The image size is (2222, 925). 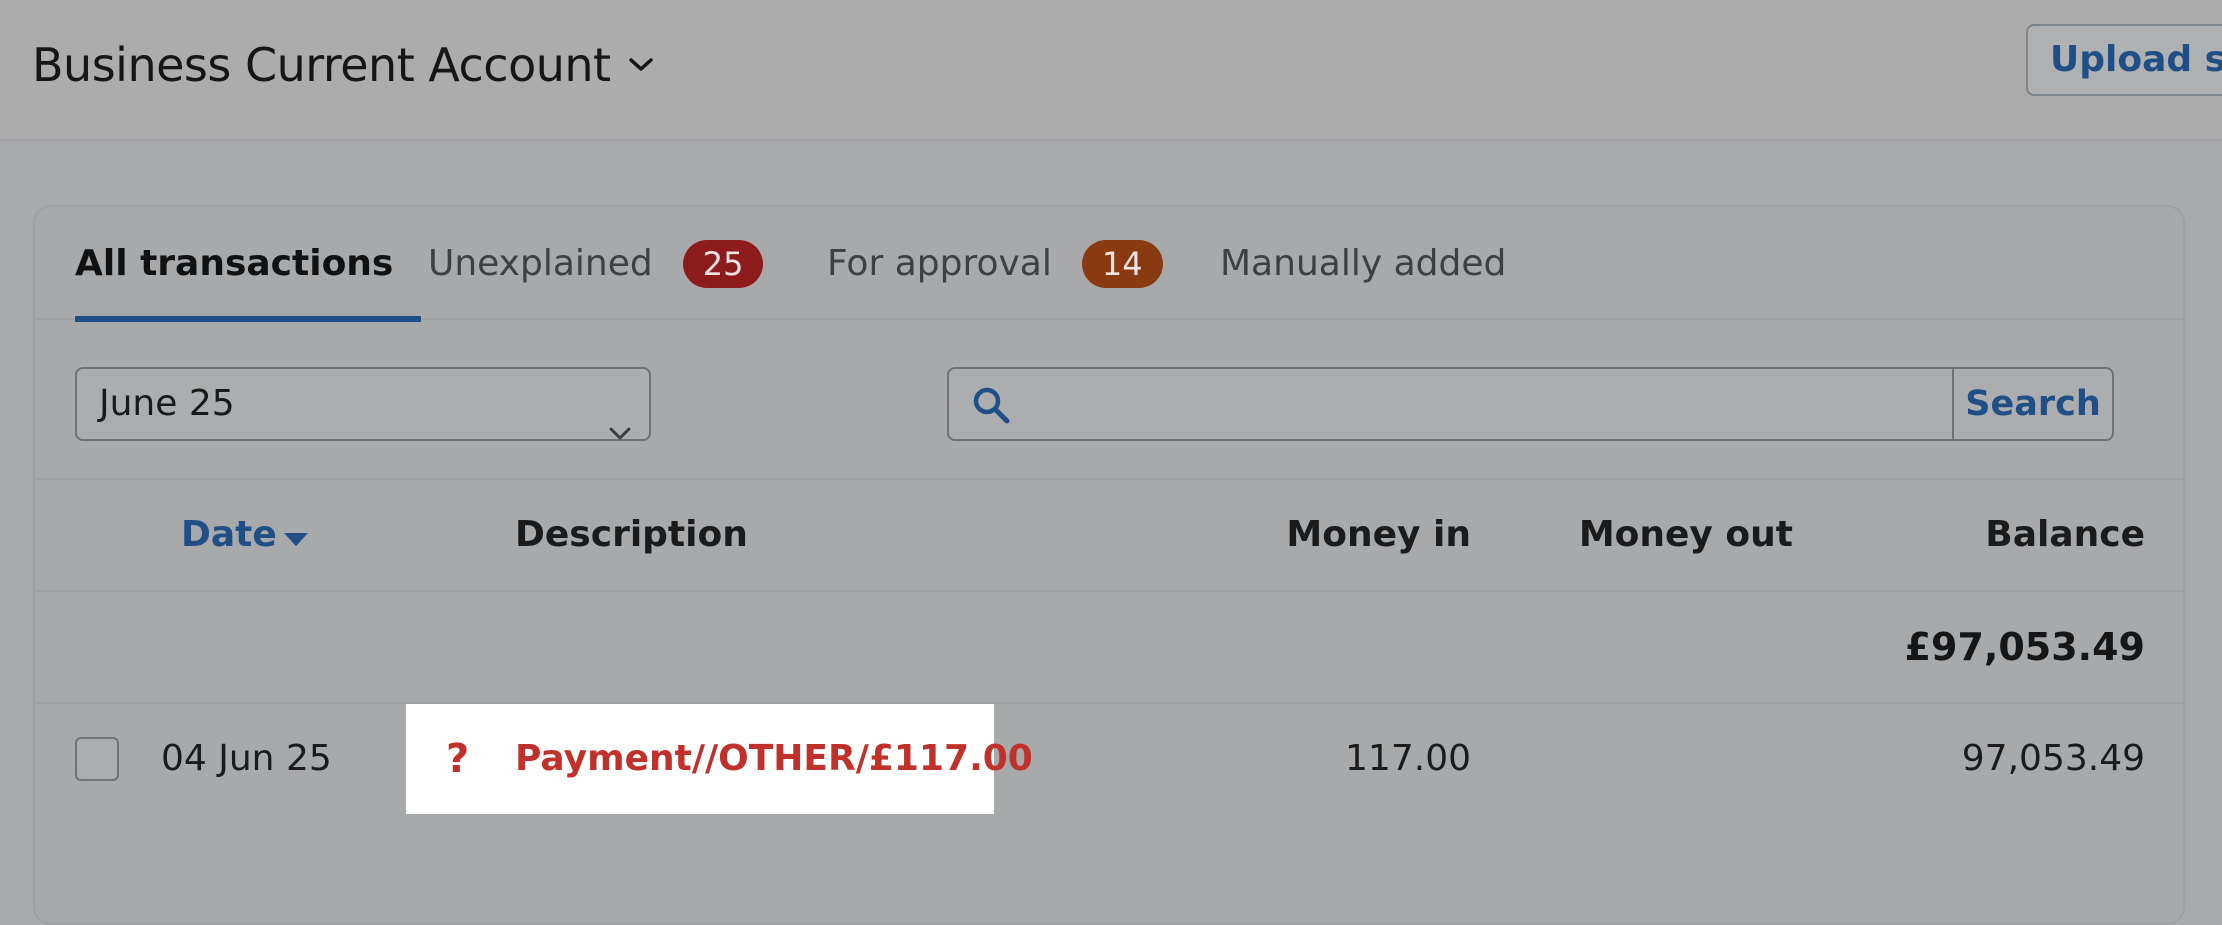 What do you see at coordinates (363, 404) in the screenshot?
I see `month-select: June 25` at bounding box center [363, 404].